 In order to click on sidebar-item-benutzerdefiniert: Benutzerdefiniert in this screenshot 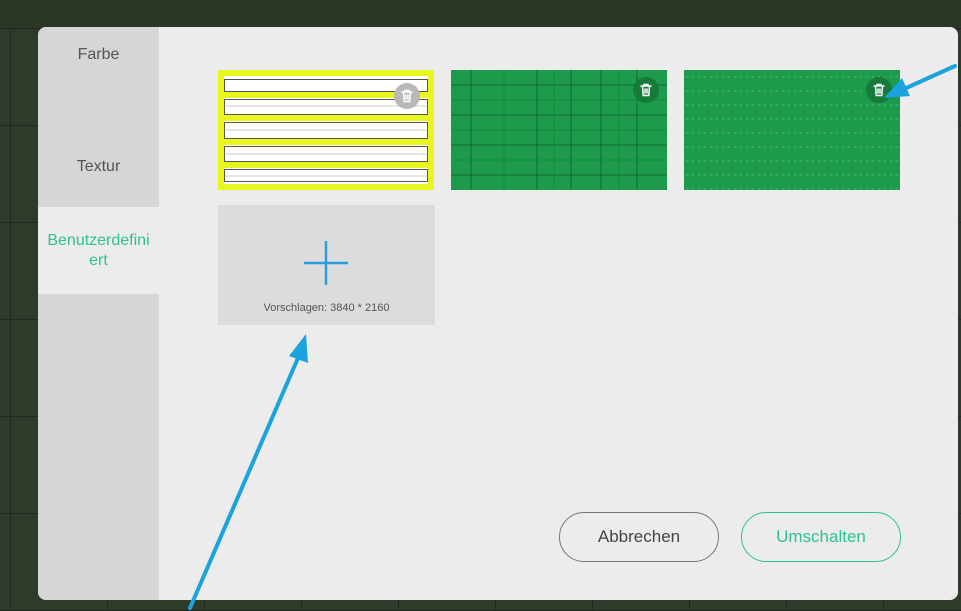, I will do `click(98, 250)`.